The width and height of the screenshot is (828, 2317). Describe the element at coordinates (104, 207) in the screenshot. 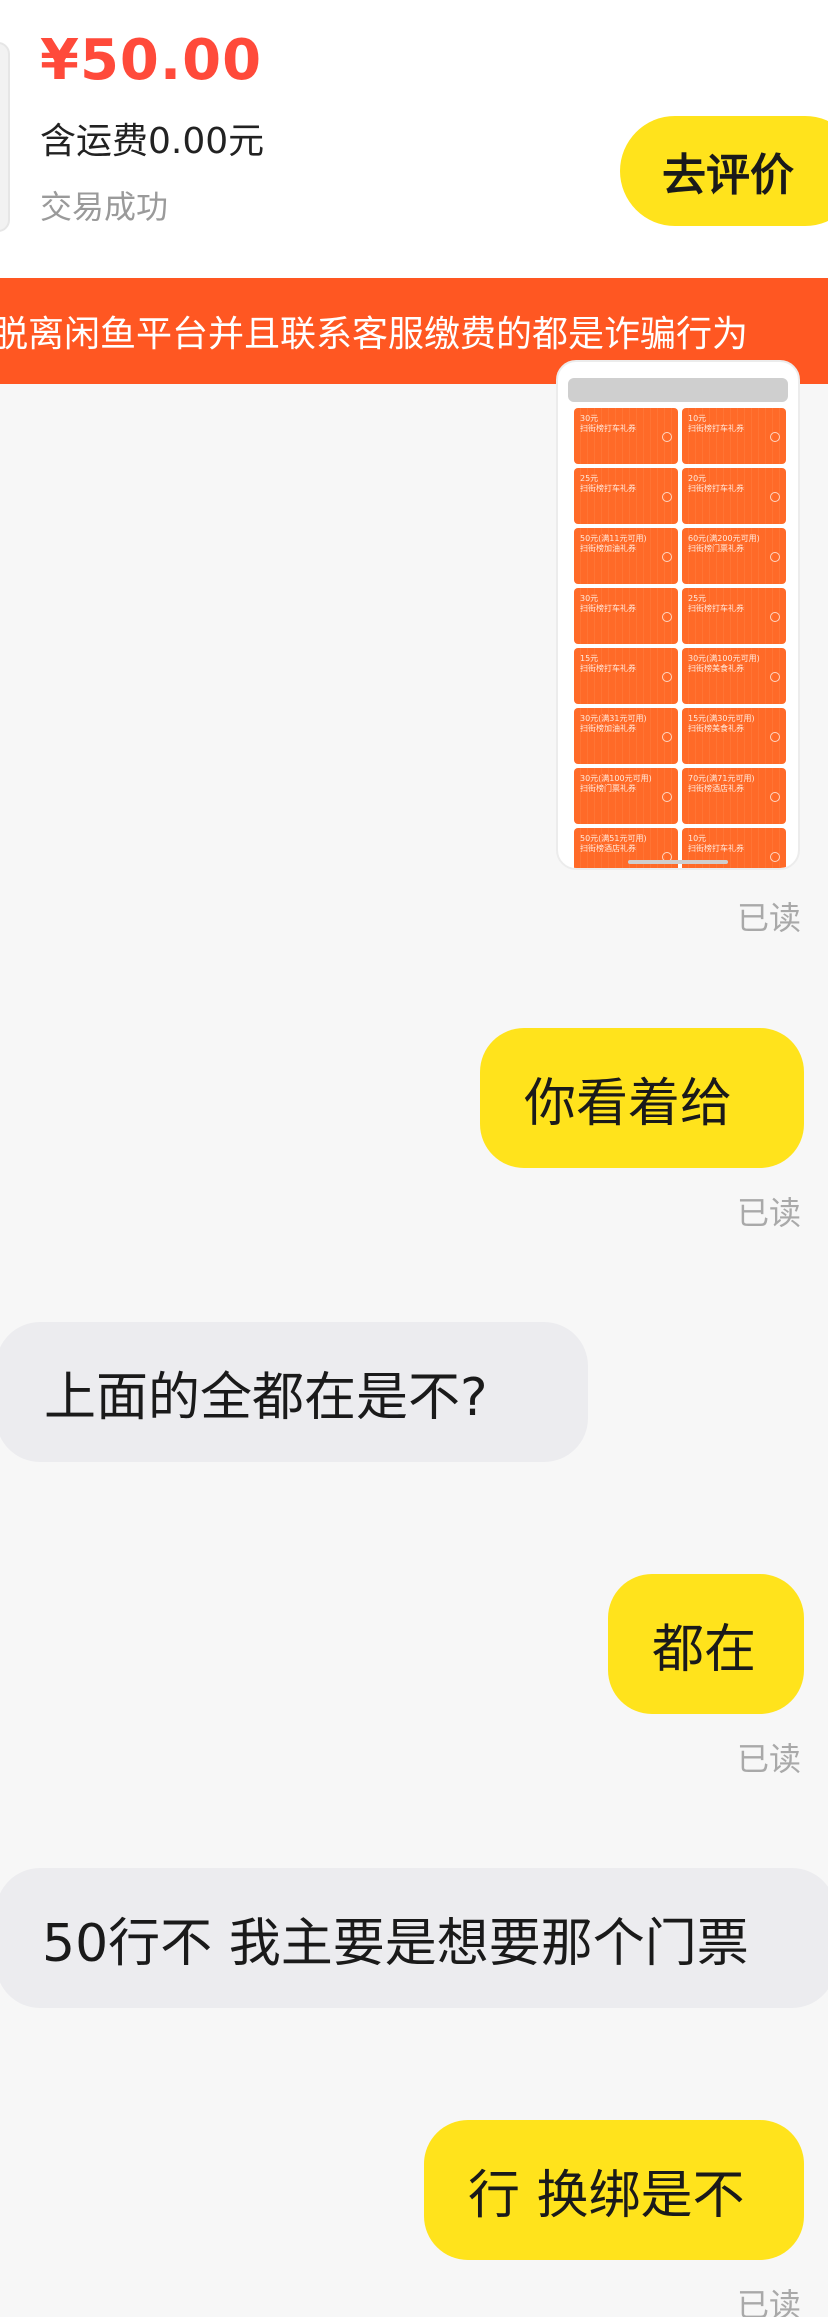

I see `order-status: 交易成功` at that location.